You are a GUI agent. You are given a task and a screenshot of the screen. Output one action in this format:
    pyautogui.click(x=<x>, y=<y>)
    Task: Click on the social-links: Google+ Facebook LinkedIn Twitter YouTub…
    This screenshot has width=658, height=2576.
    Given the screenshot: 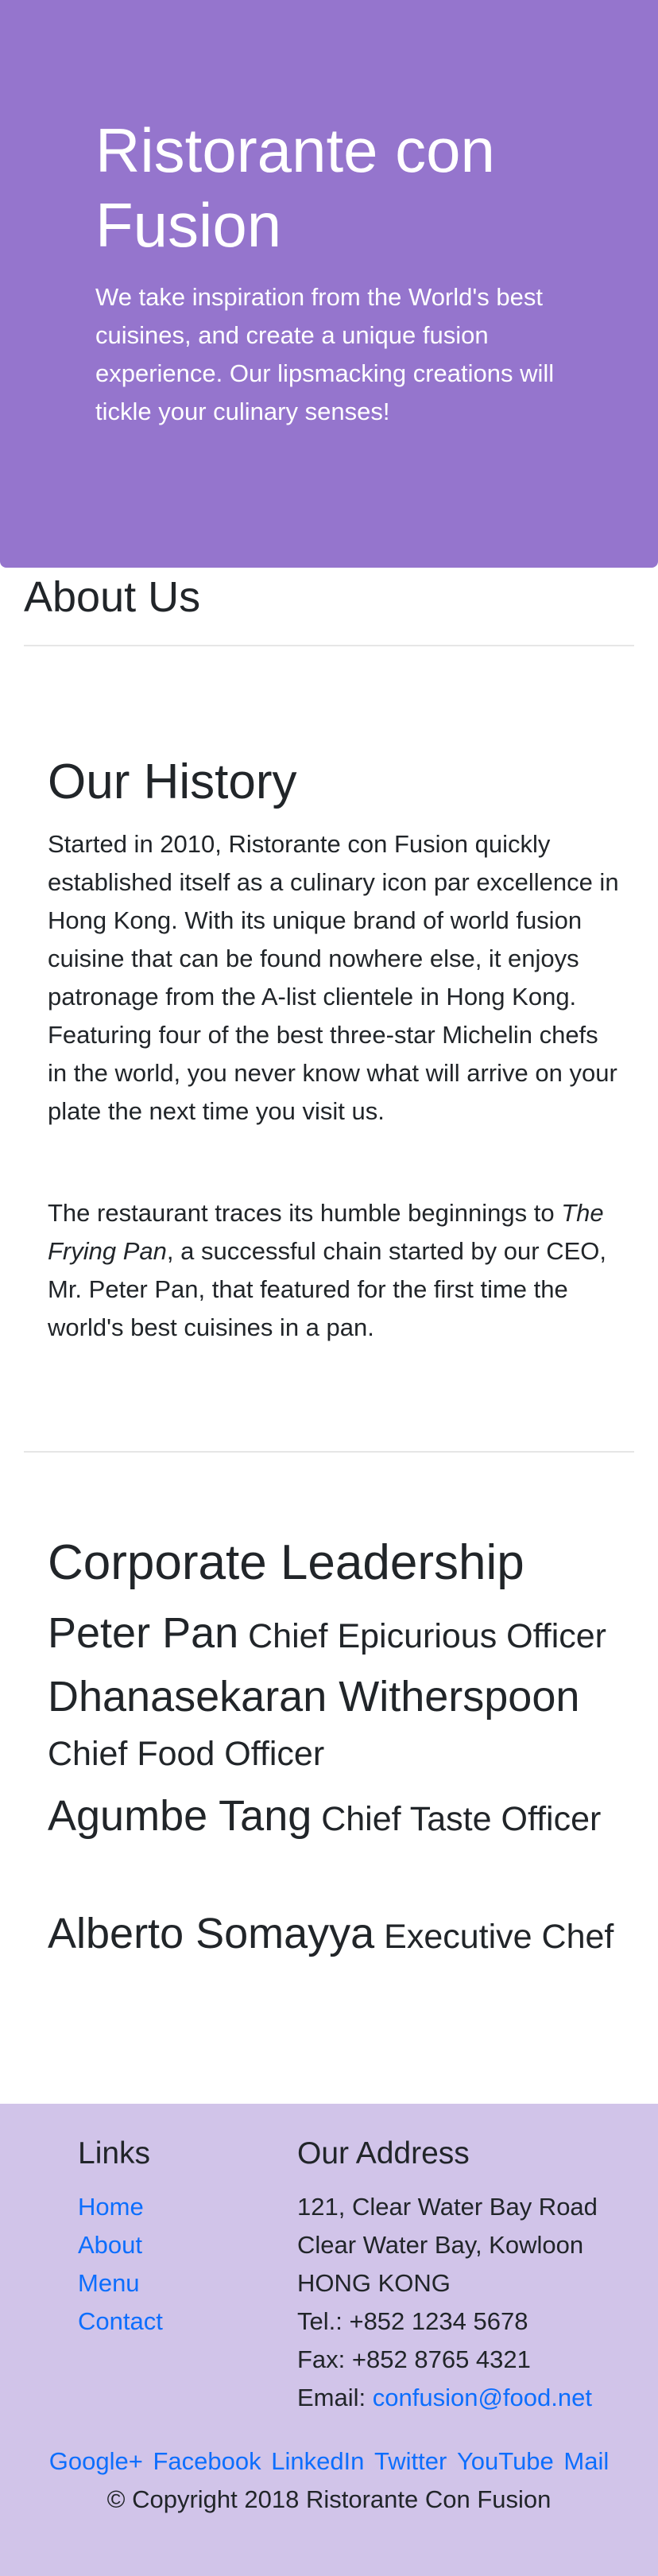 What is the action you would take?
    pyautogui.click(x=329, y=2461)
    